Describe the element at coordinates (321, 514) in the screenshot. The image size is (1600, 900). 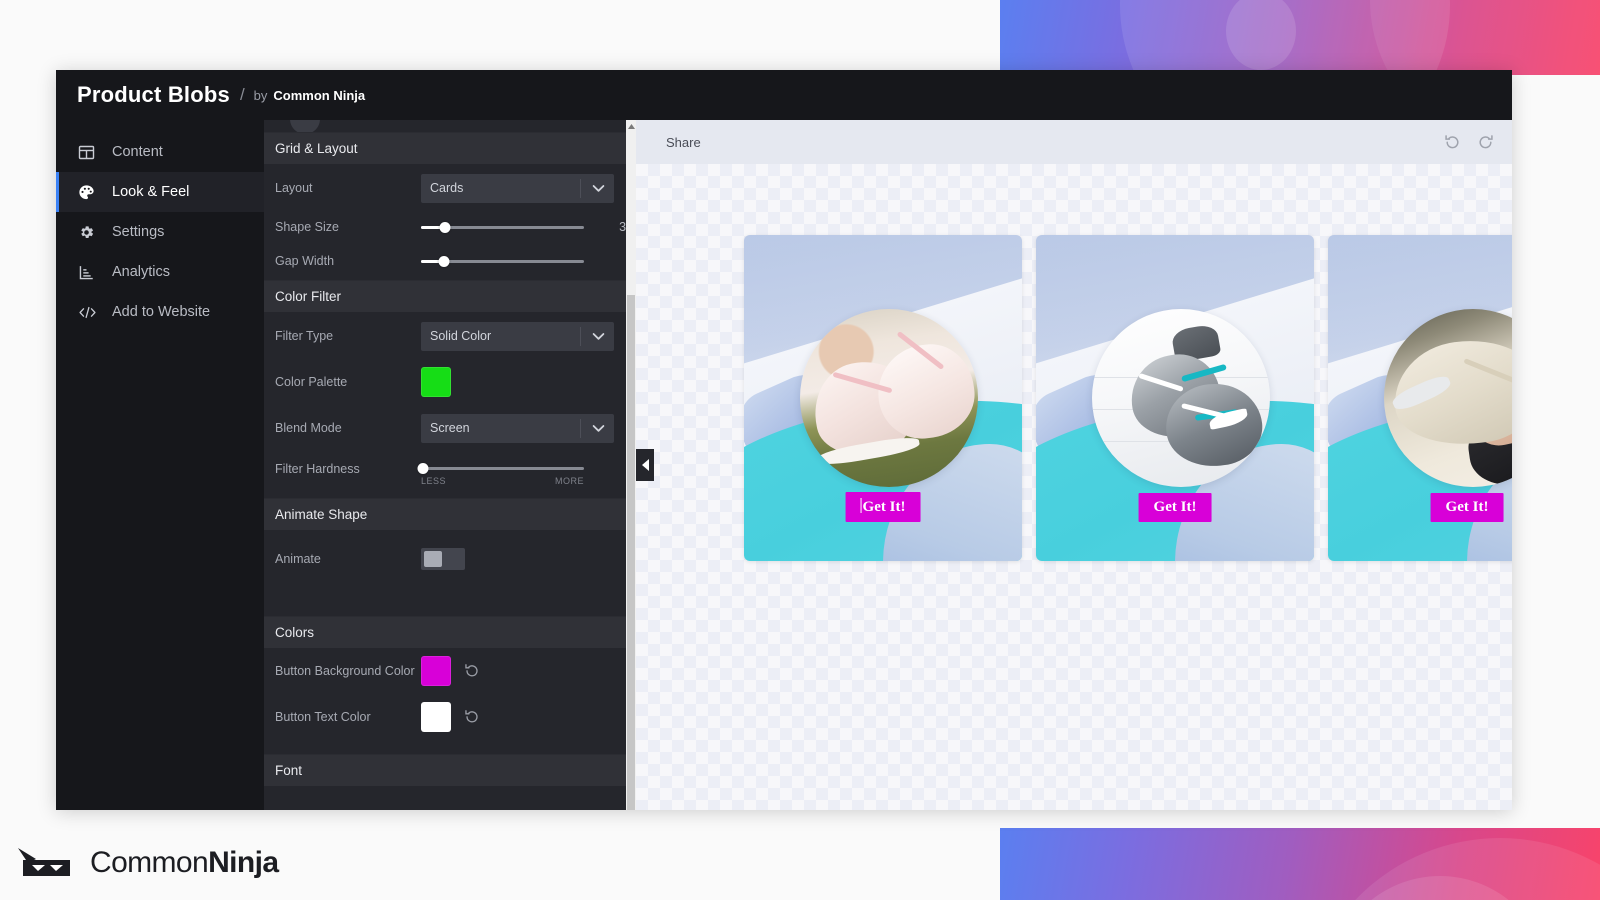
I see `section-title: Animate Shape` at that location.